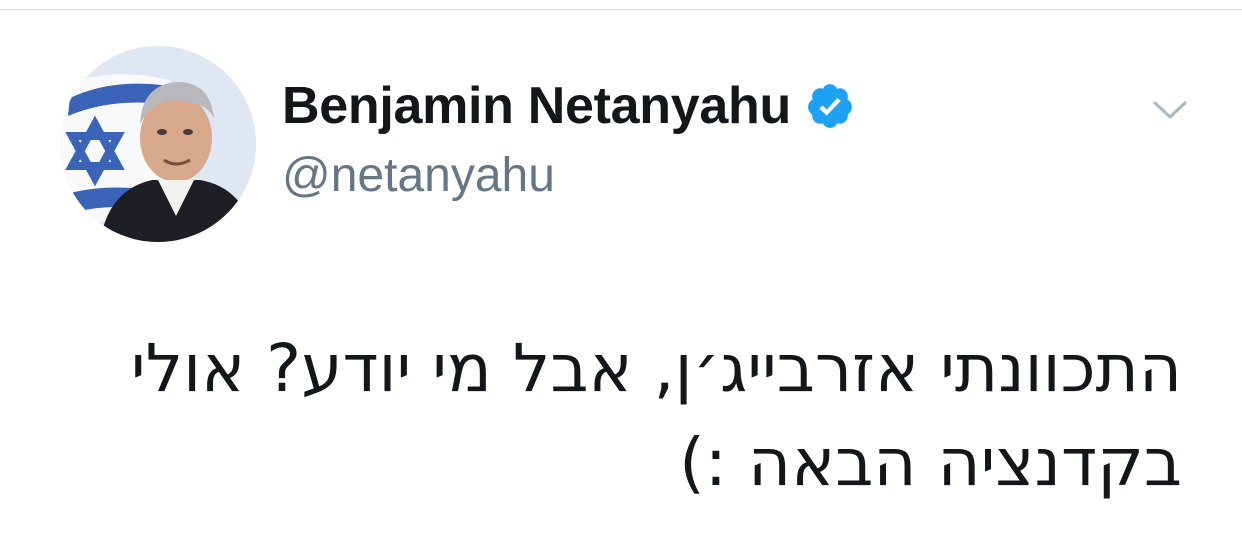 The width and height of the screenshot is (1242, 544). I want to click on author-name-row: Benjamin Netanyahu, so click(568, 106).